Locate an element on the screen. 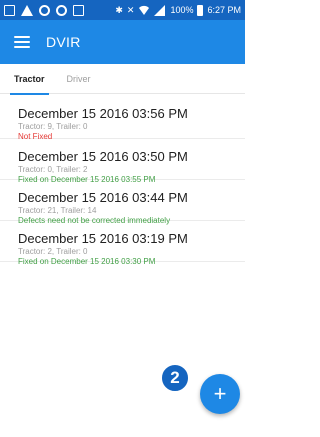 Image resolution: width=320 pixels, height=437 pixels. battery-percent: 100% is located at coordinates (182, 10).